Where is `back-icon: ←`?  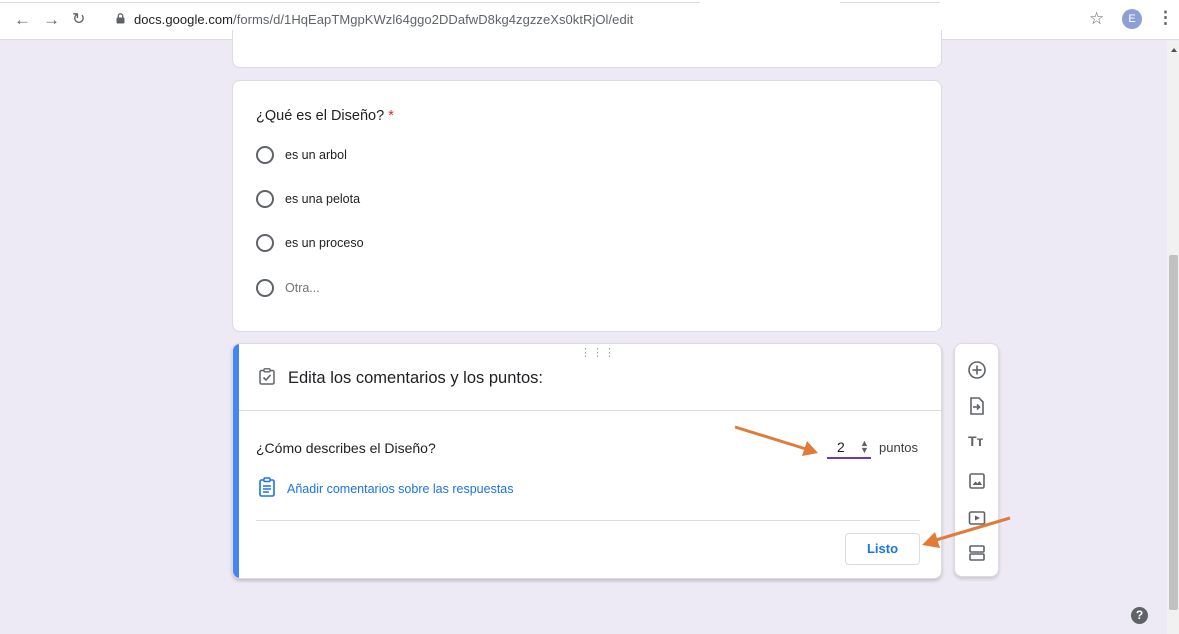
back-icon: ← is located at coordinates (22, 20).